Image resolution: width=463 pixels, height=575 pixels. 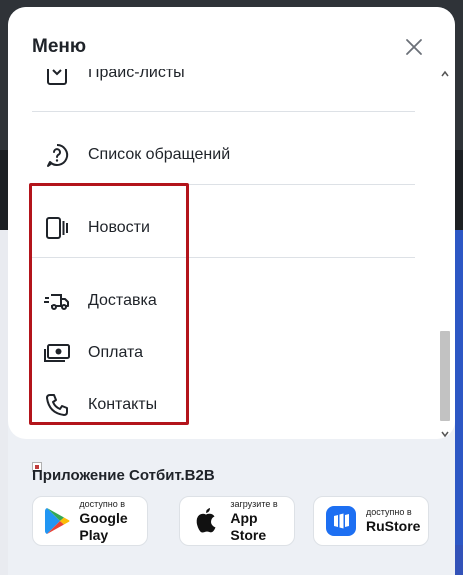 I want to click on menu-item-delivery: Доставка, so click(x=223, y=301).